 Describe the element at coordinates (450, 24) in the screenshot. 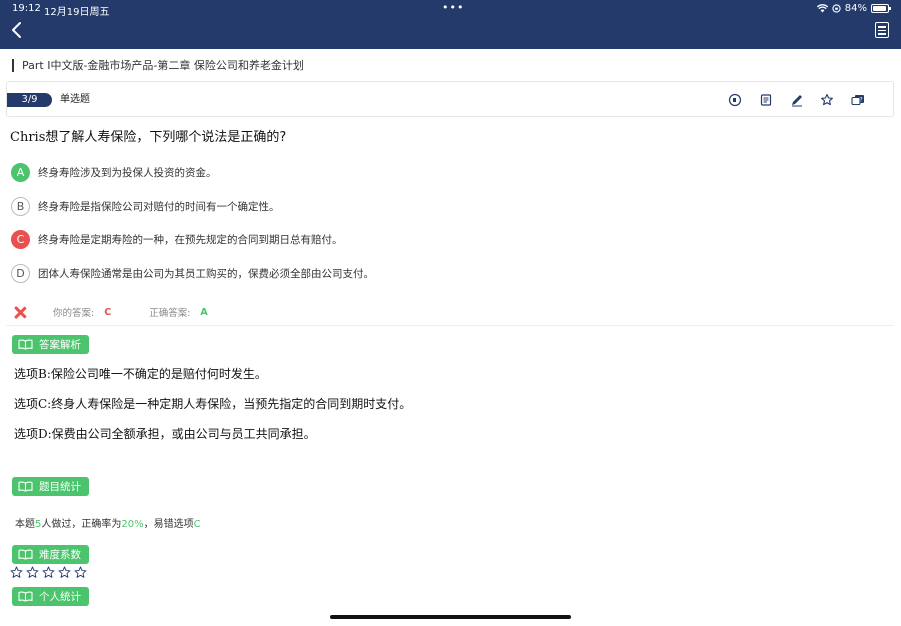

I see `top-navigation-bar: 19:12 12月19日周五 ••• 84%` at that location.